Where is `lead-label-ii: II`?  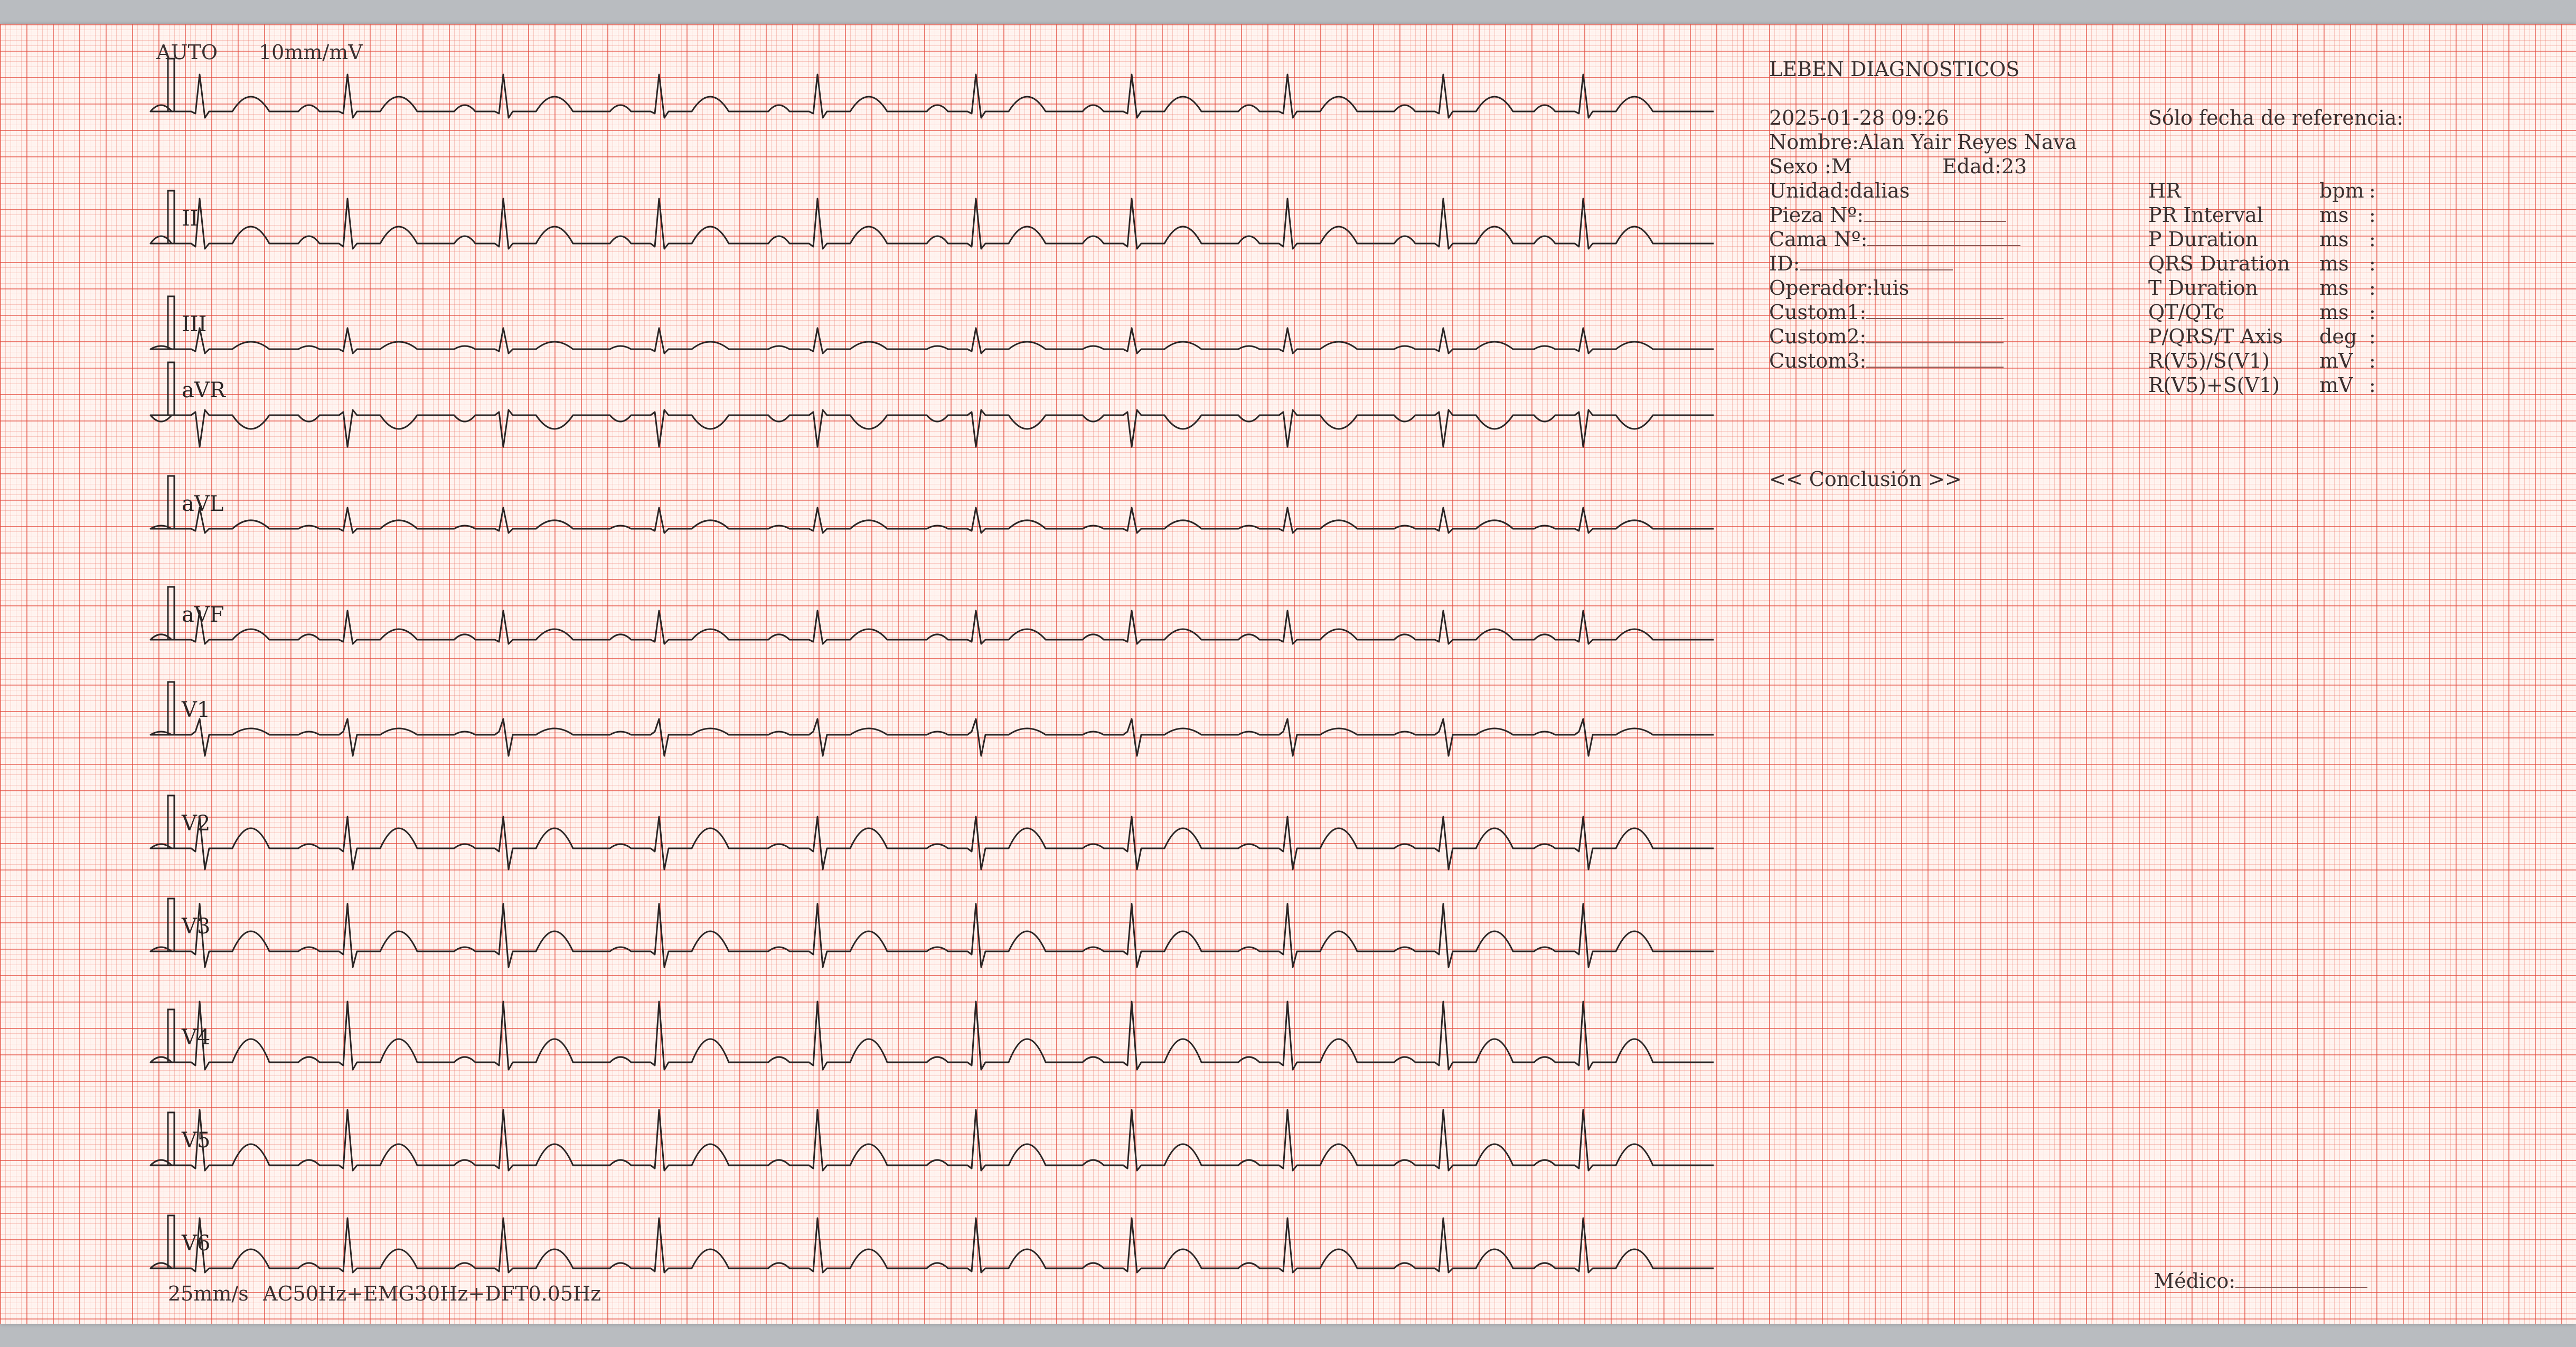
lead-label-ii: II is located at coordinates (190, 219).